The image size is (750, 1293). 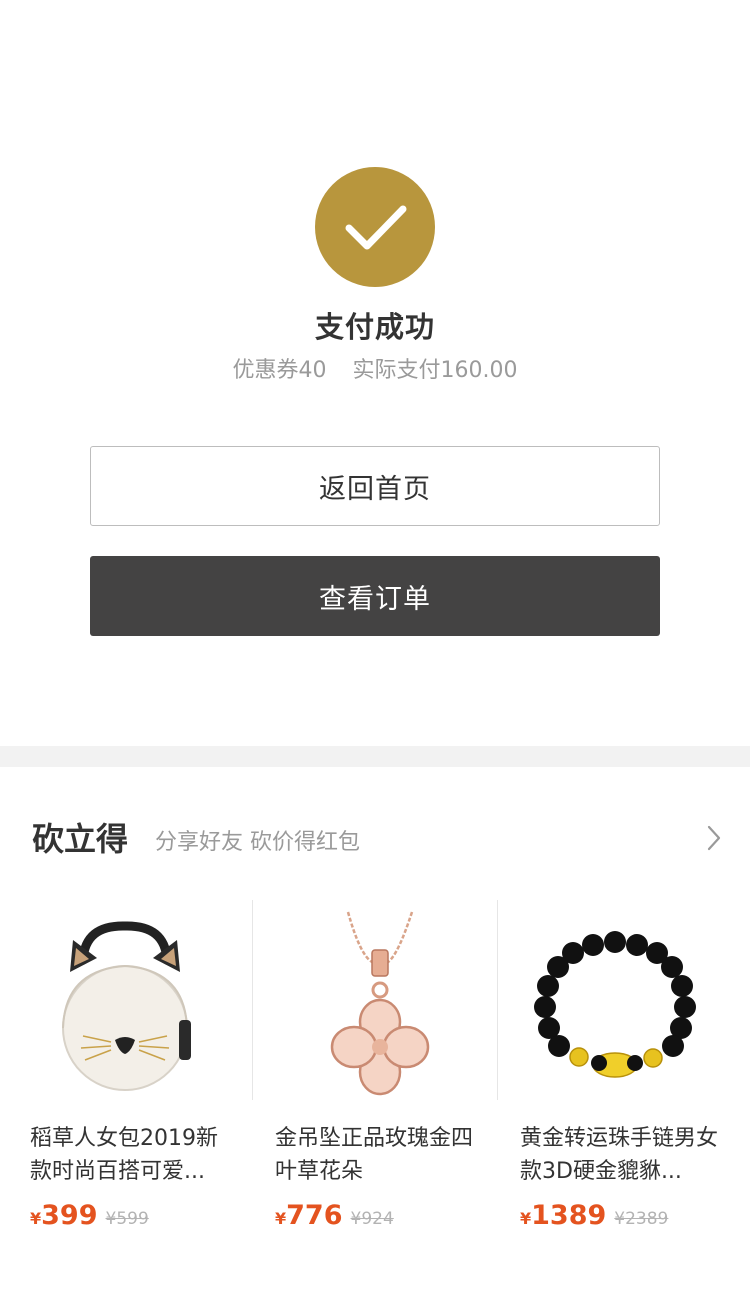 I want to click on product-price-row: ¥1389 ¥2389, so click(x=594, y=1215).